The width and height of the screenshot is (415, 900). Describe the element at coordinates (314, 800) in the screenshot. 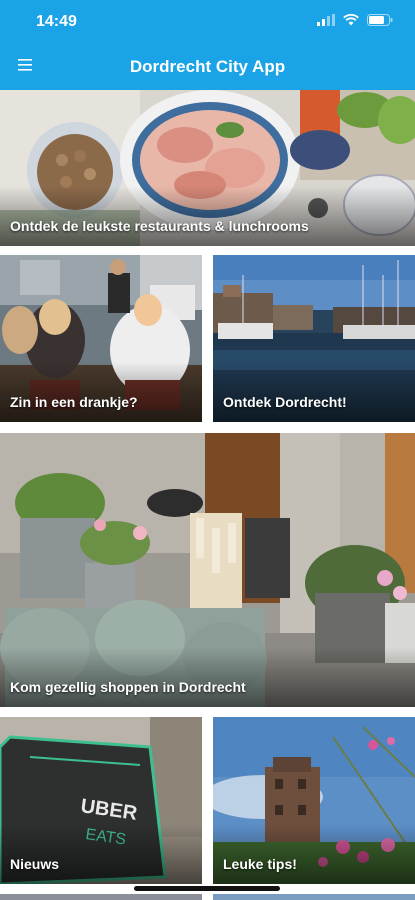

I see `tile-tips: Leuke tips!` at that location.